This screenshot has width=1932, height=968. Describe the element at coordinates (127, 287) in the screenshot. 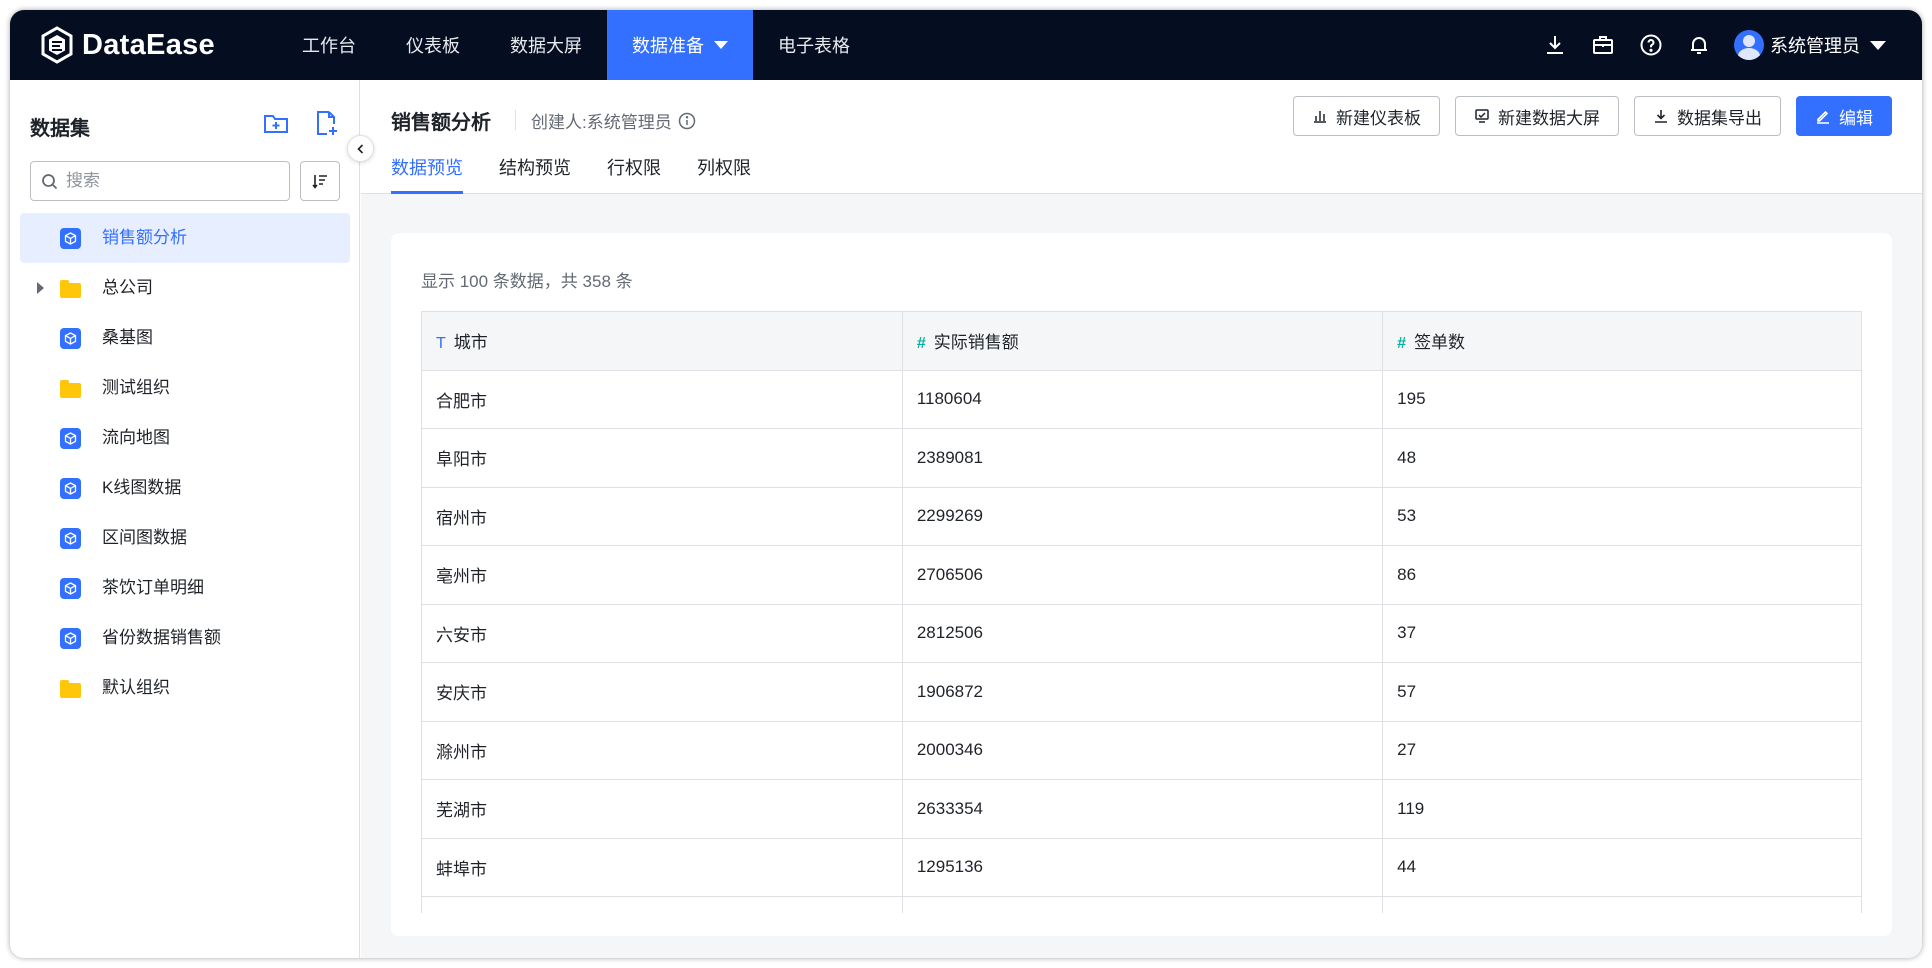

I see `tree-item-label: 总公司` at that location.